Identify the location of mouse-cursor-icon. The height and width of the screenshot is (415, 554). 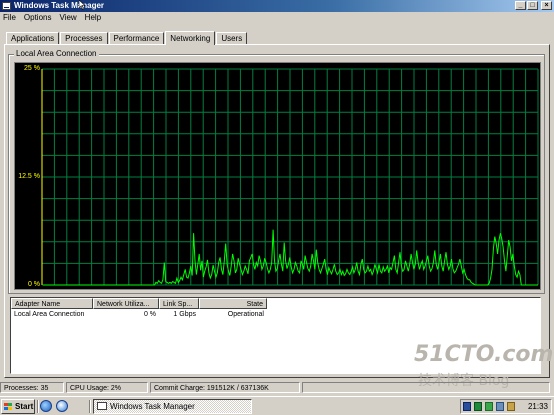
(82, 5).